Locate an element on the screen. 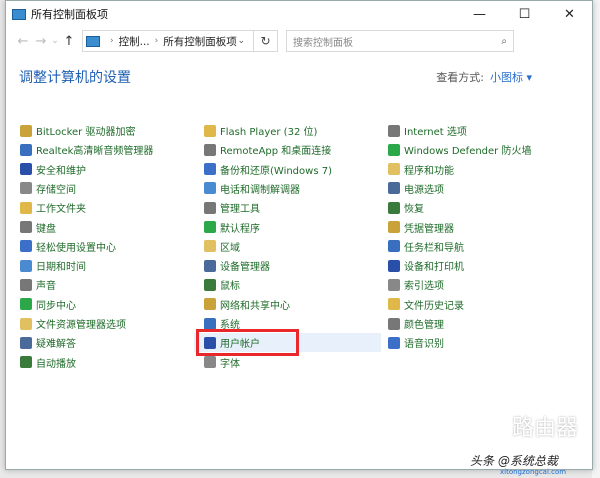  control-panel-item: 疑难解答 is located at coordinates (48, 342).